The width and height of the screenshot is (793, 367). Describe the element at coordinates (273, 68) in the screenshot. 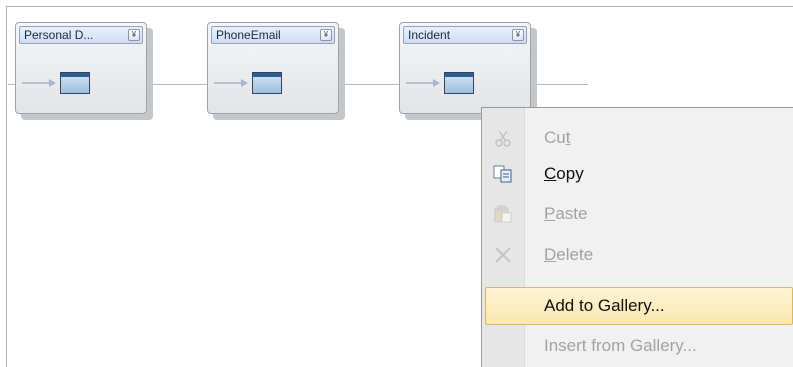

I see `node-body: PhoneEmail ¥` at that location.